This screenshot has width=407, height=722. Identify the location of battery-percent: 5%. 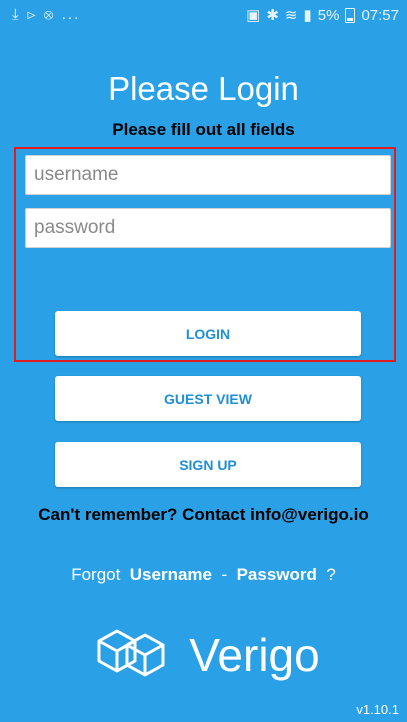
(328, 15).